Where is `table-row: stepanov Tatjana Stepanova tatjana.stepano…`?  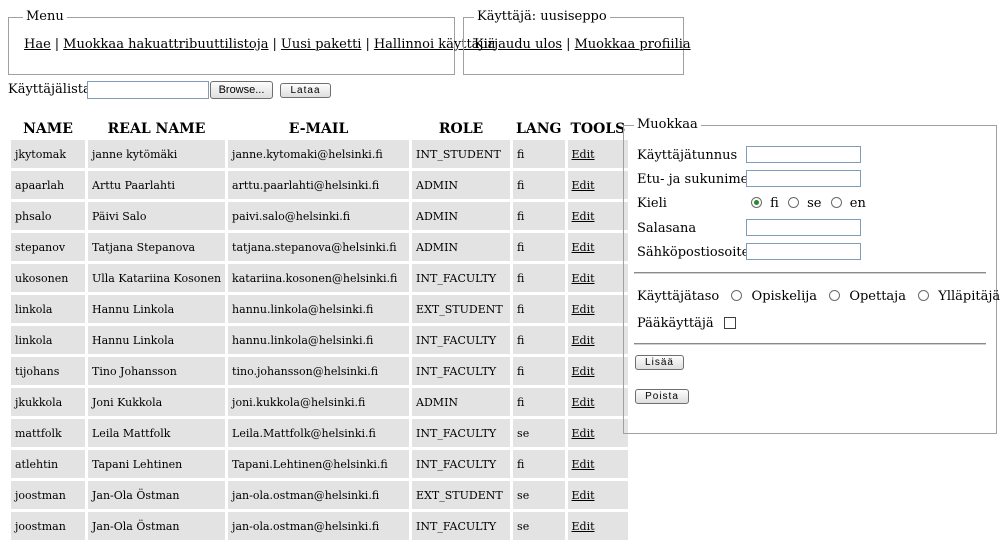
table-row: stepanov Tatjana Stepanova tatjana.stepano… is located at coordinates (320, 247).